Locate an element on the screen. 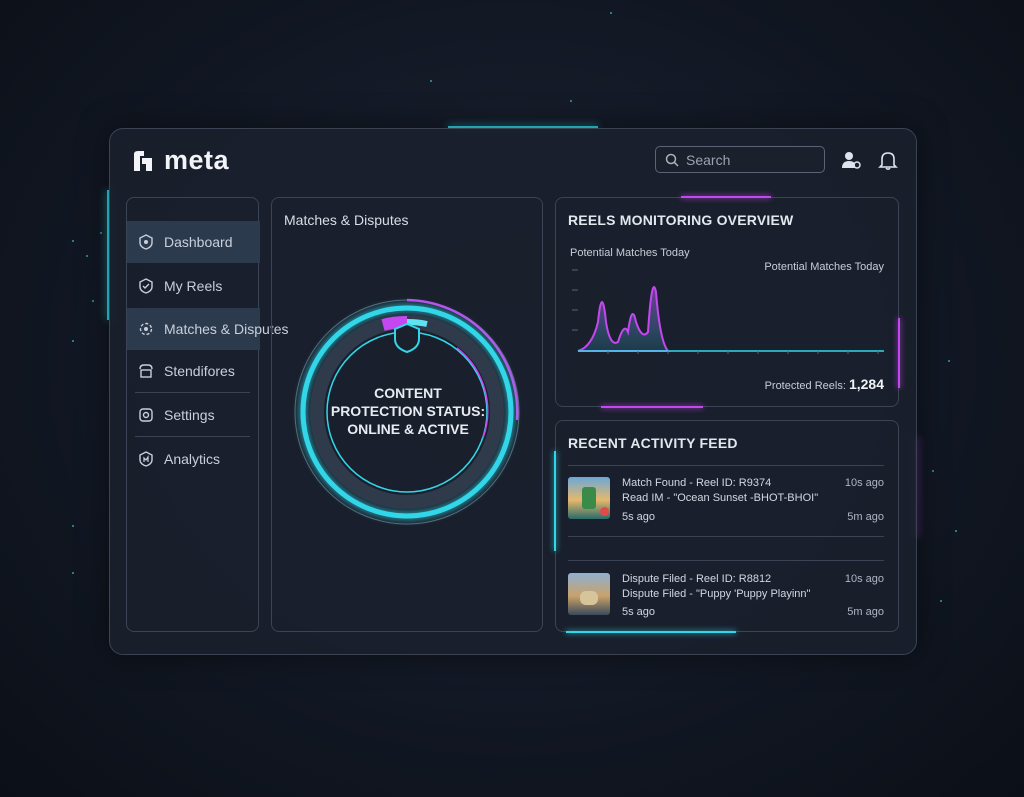 This screenshot has height=797, width=1024. chart-title: Potential Matches Today is located at coordinates (630, 253).